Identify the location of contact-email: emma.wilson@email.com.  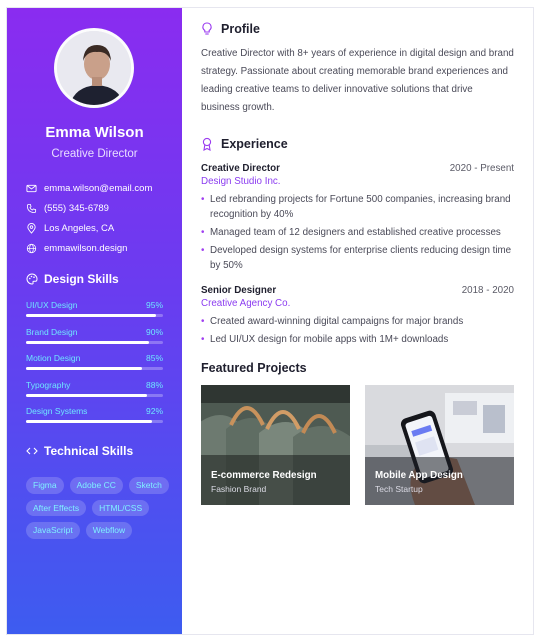
(89, 188).